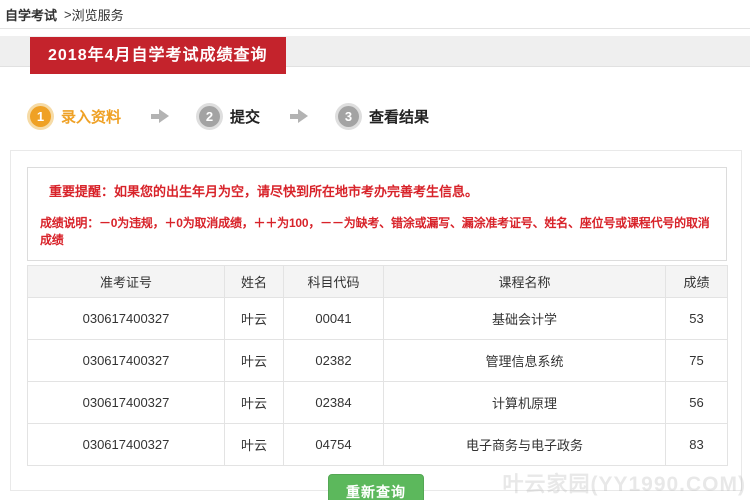 The image size is (750, 500). Describe the element at coordinates (349, 116) in the screenshot. I see `step-3-number-badge: 3` at that location.